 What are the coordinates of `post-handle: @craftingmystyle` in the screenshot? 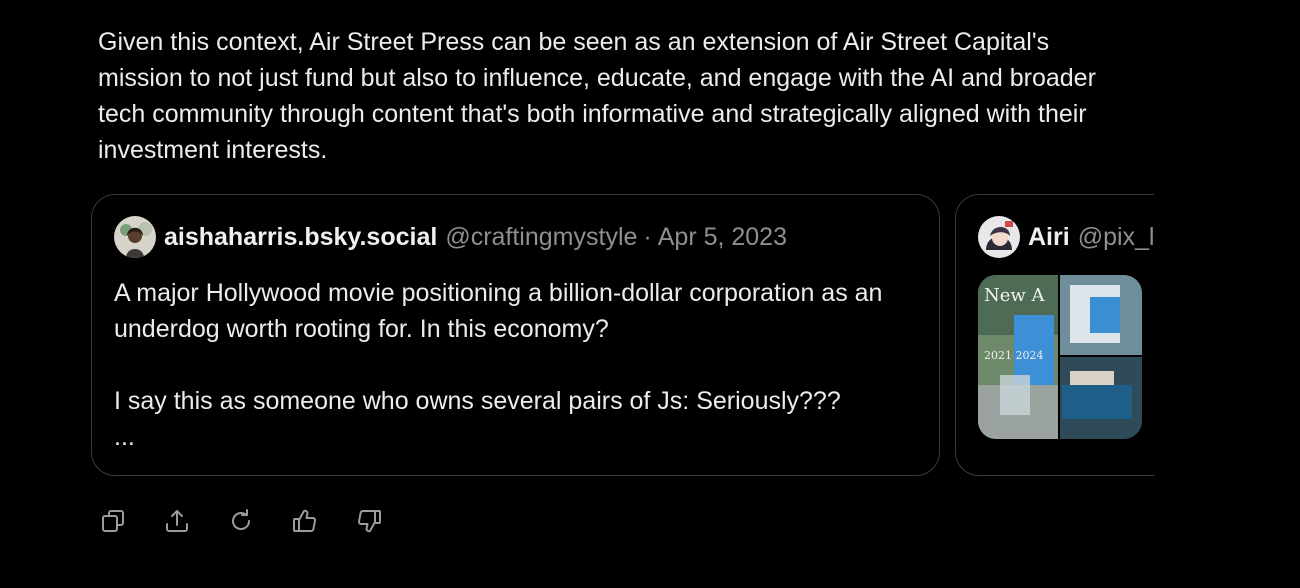 It's located at (541, 237).